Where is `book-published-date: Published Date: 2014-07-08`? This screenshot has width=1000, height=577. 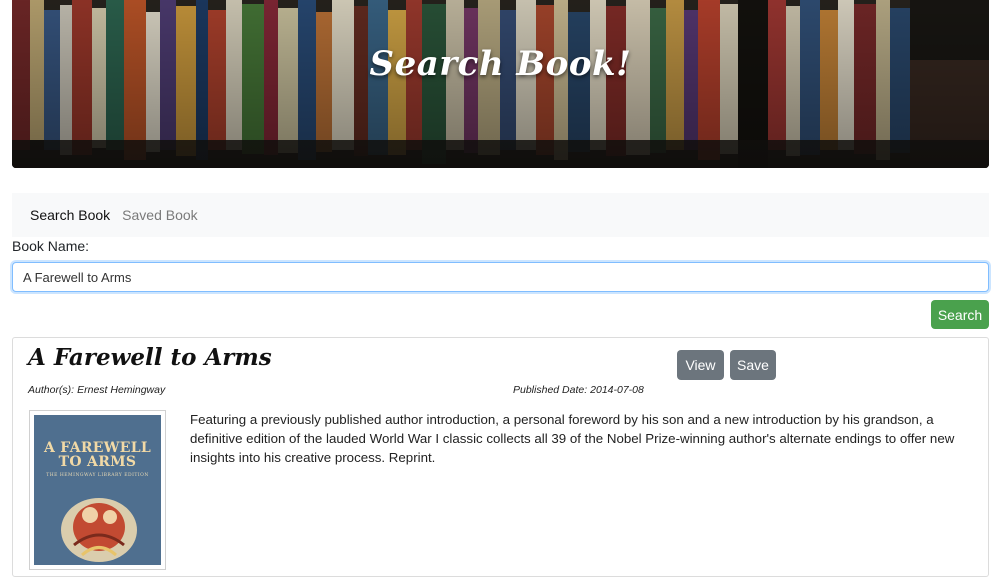 book-published-date: Published Date: 2014-07-08 is located at coordinates (578, 390).